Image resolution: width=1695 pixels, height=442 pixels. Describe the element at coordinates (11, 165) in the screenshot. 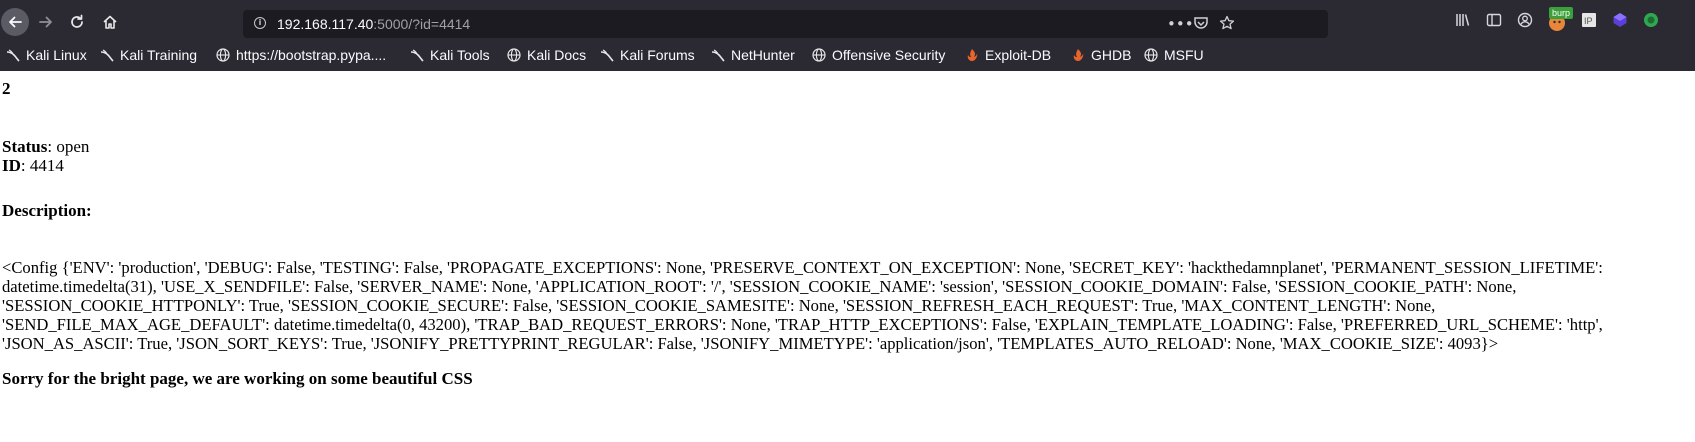

I see `id-label: ID` at that location.